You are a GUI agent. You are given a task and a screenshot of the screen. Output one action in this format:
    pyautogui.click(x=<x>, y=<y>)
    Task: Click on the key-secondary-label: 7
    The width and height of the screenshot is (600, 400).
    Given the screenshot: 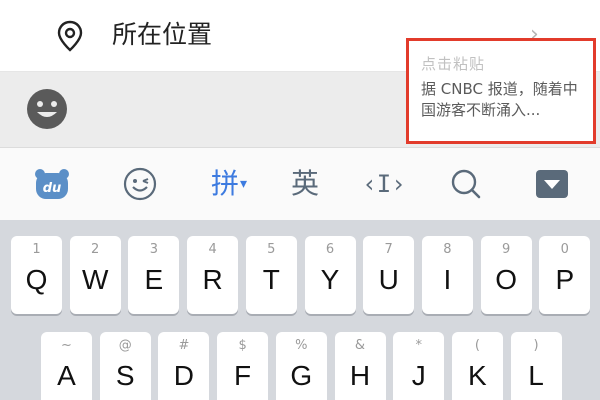 What is the action you would take?
    pyautogui.click(x=388, y=249)
    